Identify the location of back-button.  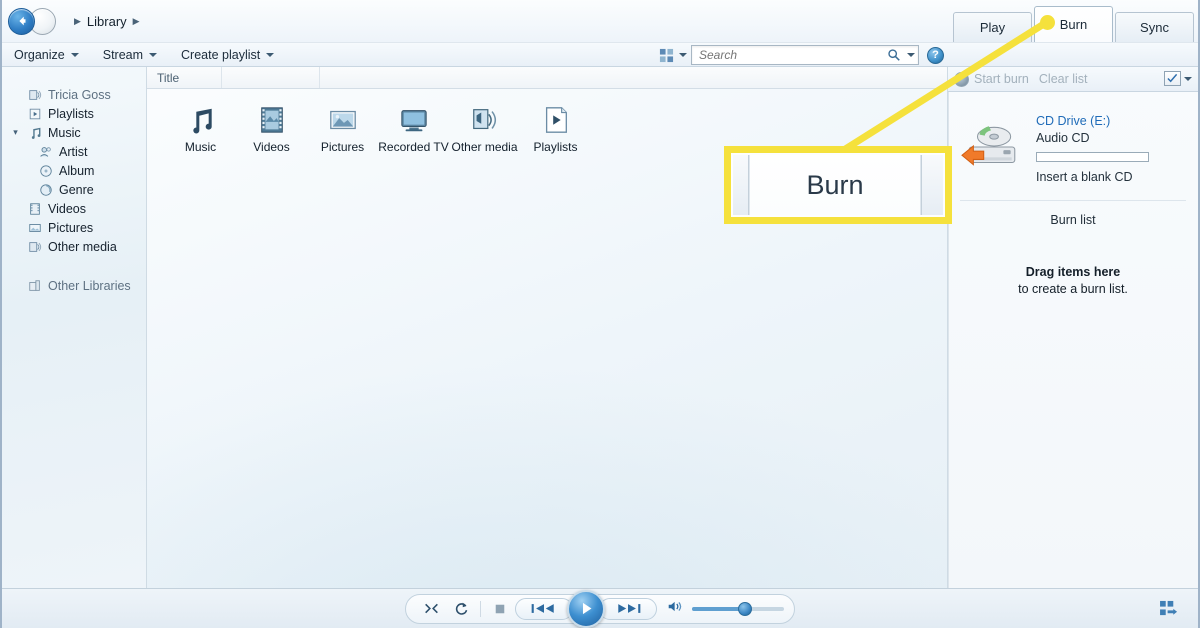
(21, 21).